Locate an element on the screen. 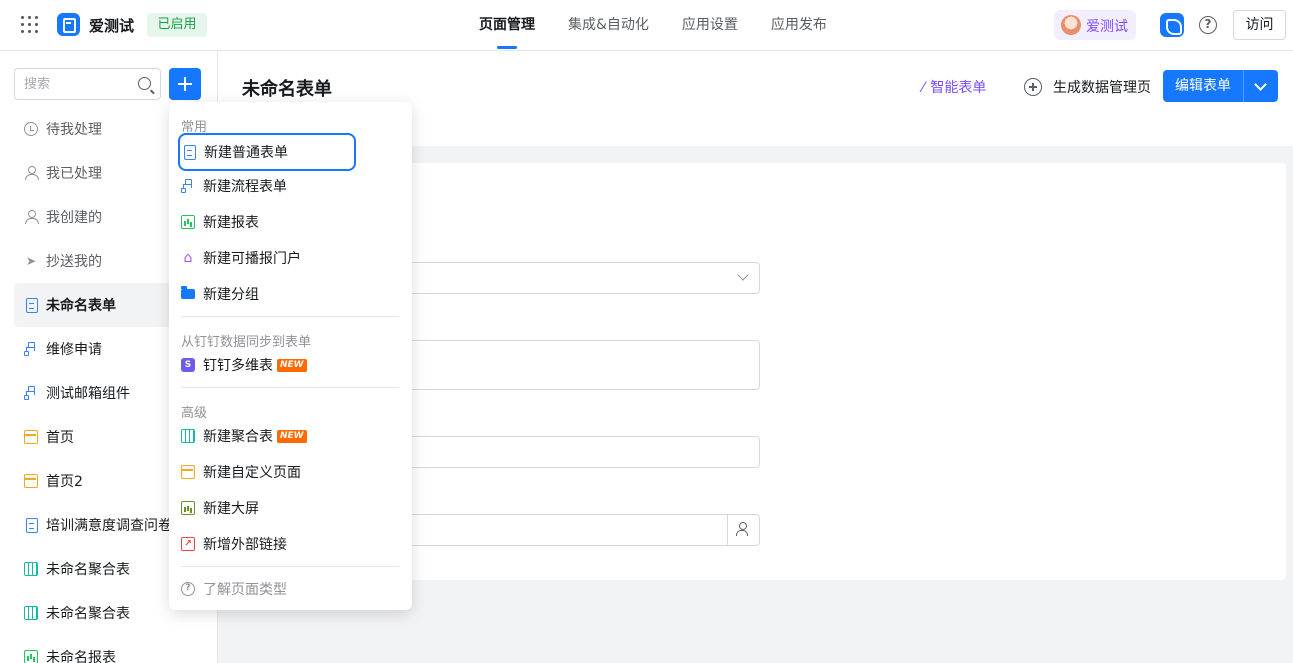 This screenshot has width=1293, height=663. tab-app-settings: 应用设置 is located at coordinates (710, 25).